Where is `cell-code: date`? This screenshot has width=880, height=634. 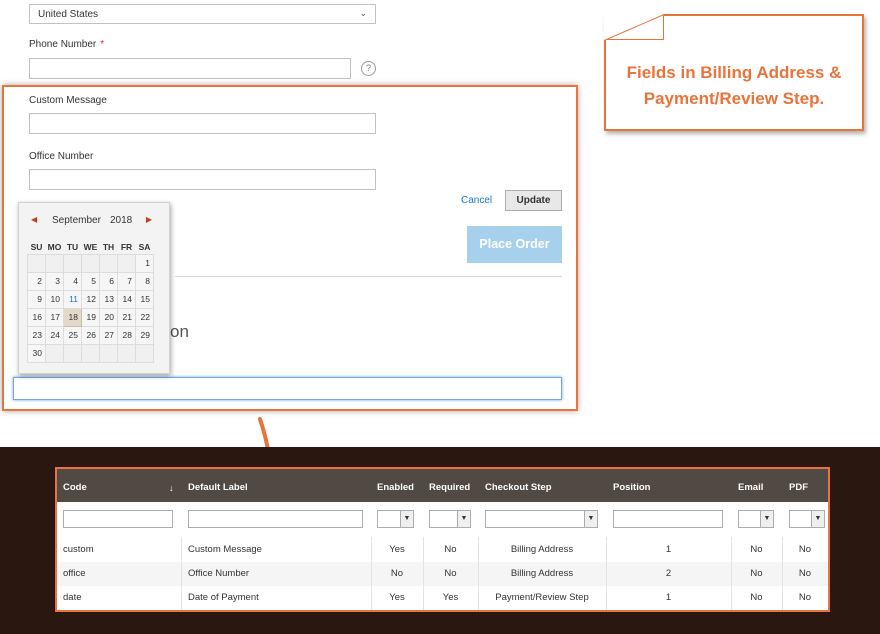
cell-code: date is located at coordinates (72, 597).